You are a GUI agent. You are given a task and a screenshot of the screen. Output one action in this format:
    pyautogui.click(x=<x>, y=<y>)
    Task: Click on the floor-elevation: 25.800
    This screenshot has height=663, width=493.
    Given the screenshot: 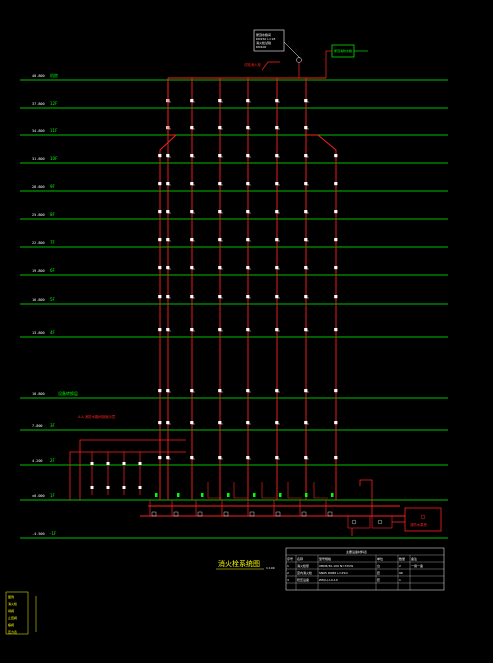 What is the action you would take?
    pyautogui.click(x=38, y=215)
    